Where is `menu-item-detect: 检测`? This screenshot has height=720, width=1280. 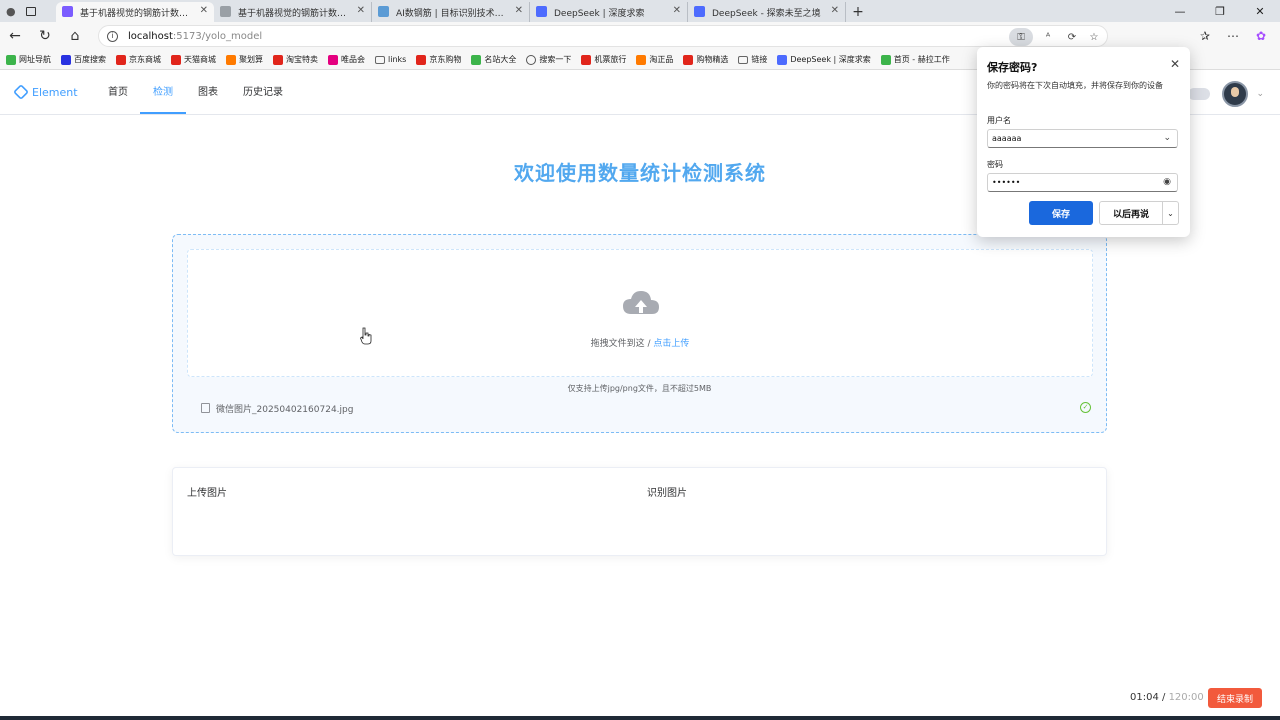
menu-item-detect: 检测 is located at coordinates (163, 92).